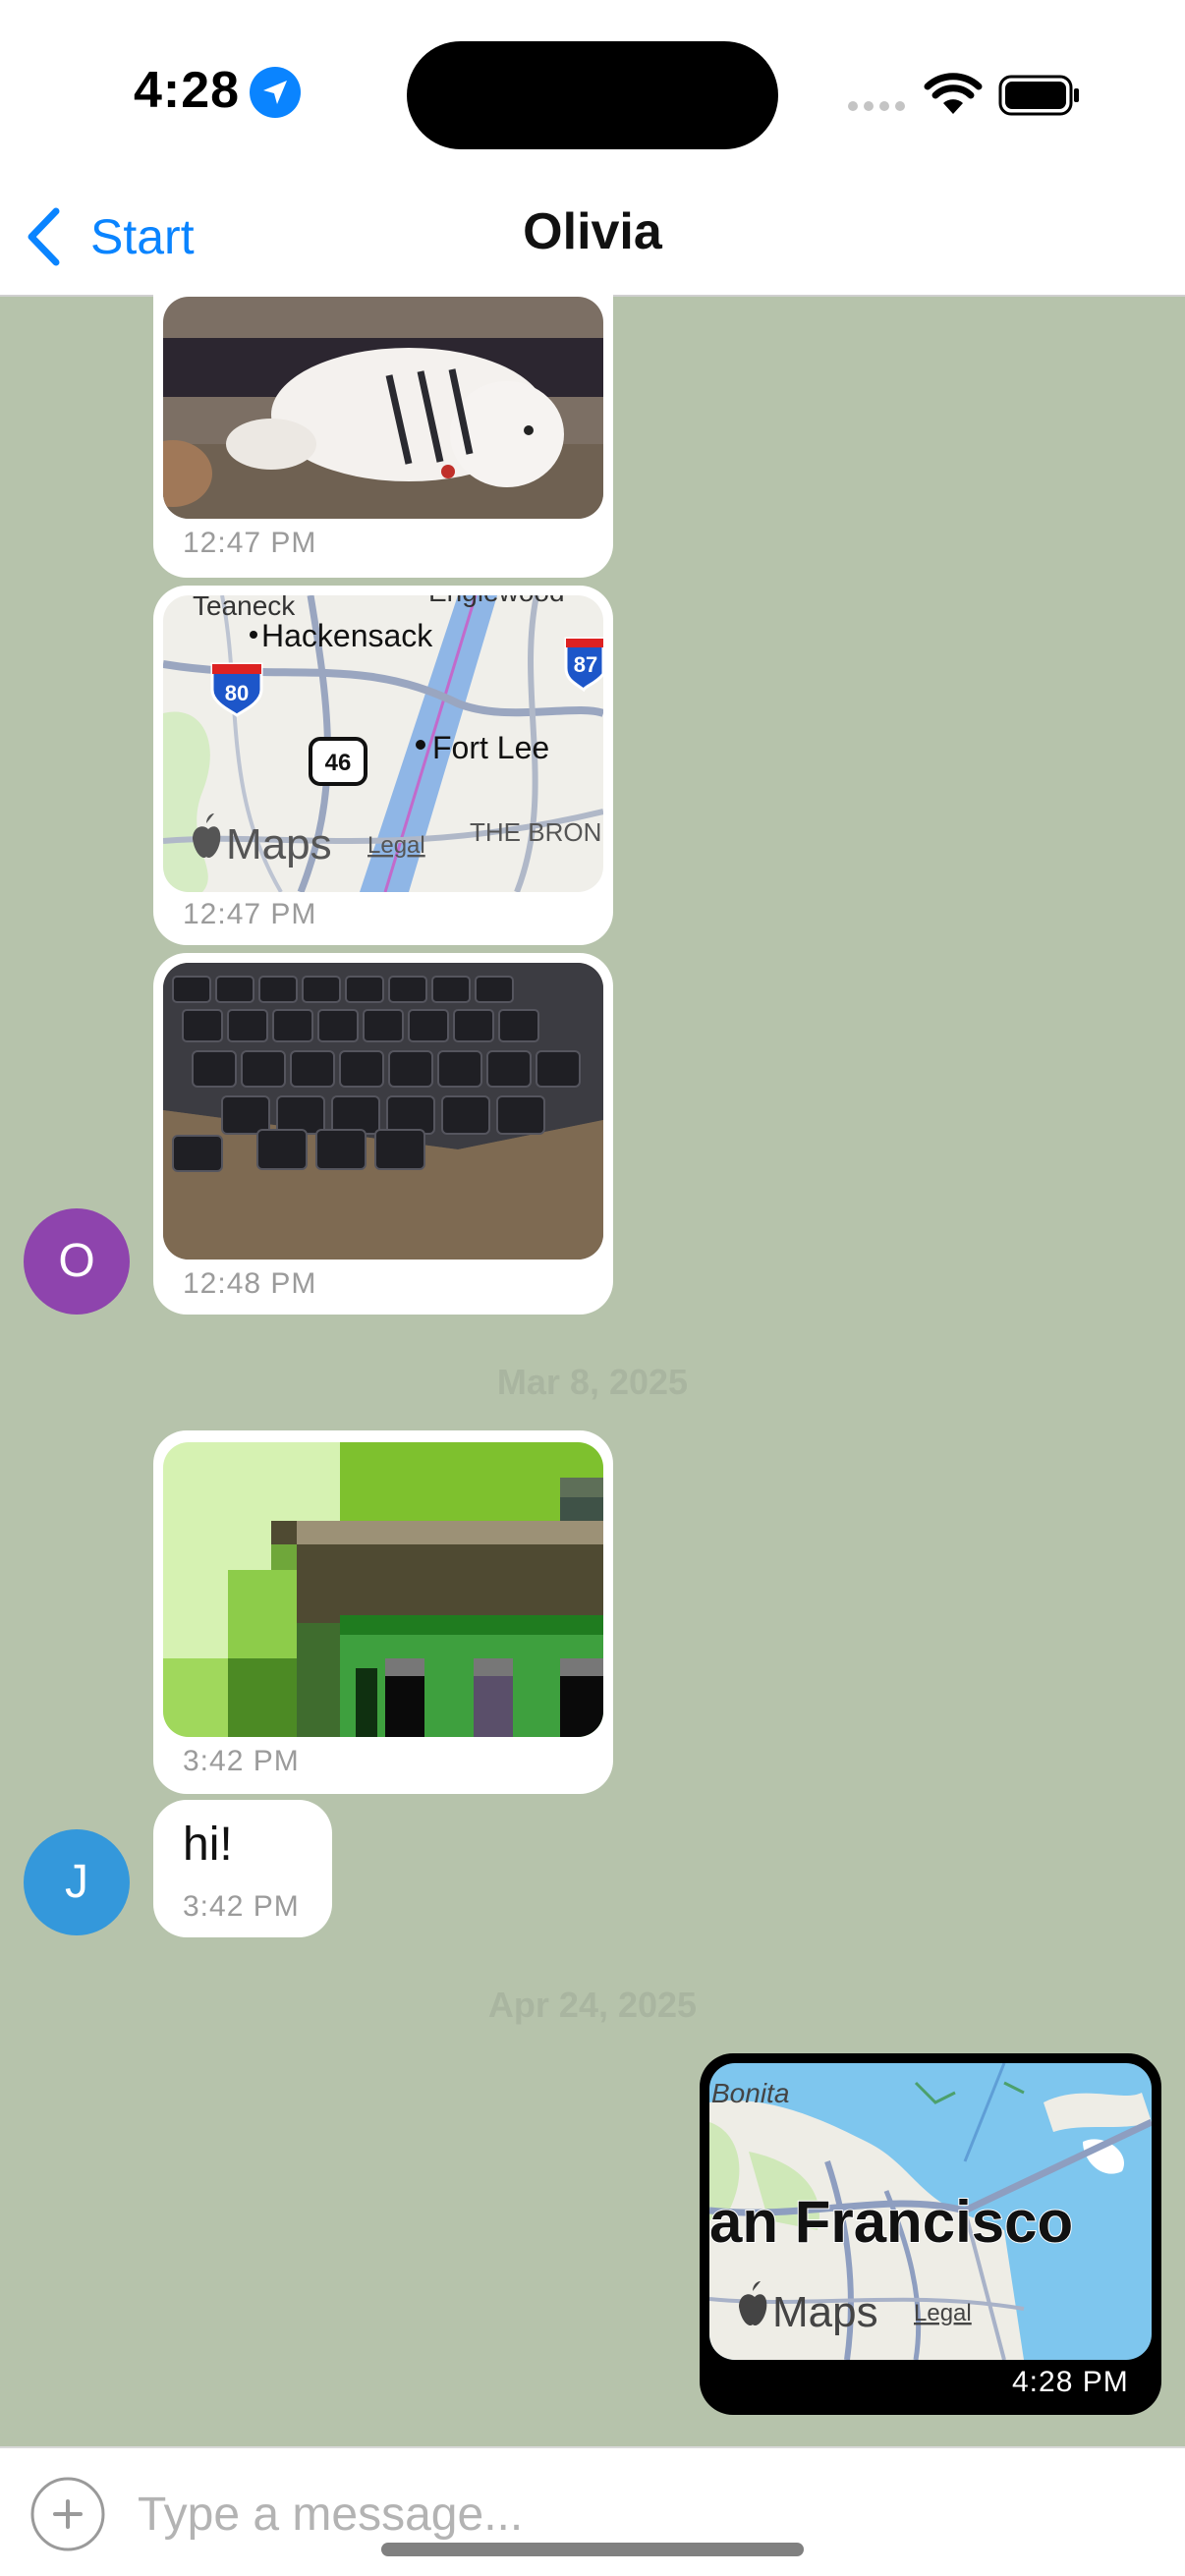  I want to click on message-text: hi!, so click(208, 1845).